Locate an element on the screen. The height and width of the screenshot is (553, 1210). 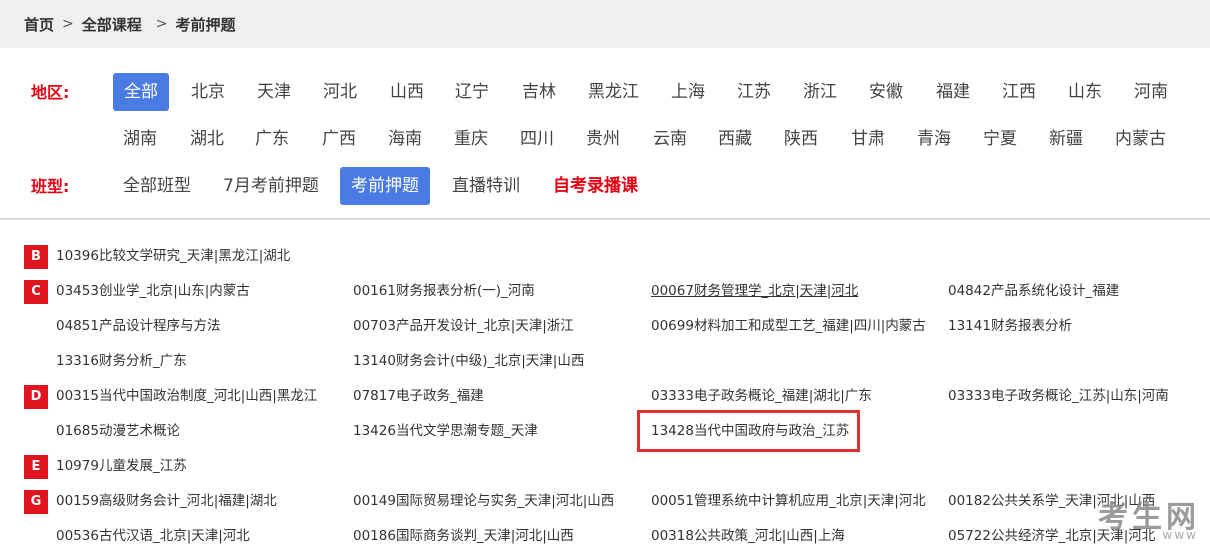
region-option-row2-7: 贵州 is located at coordinates (603, 139).